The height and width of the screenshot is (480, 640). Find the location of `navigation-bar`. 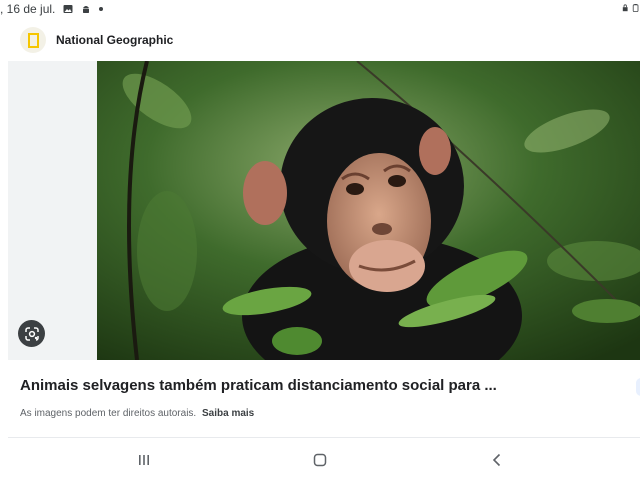

navigation-bar is located at coordinates (320, 460).